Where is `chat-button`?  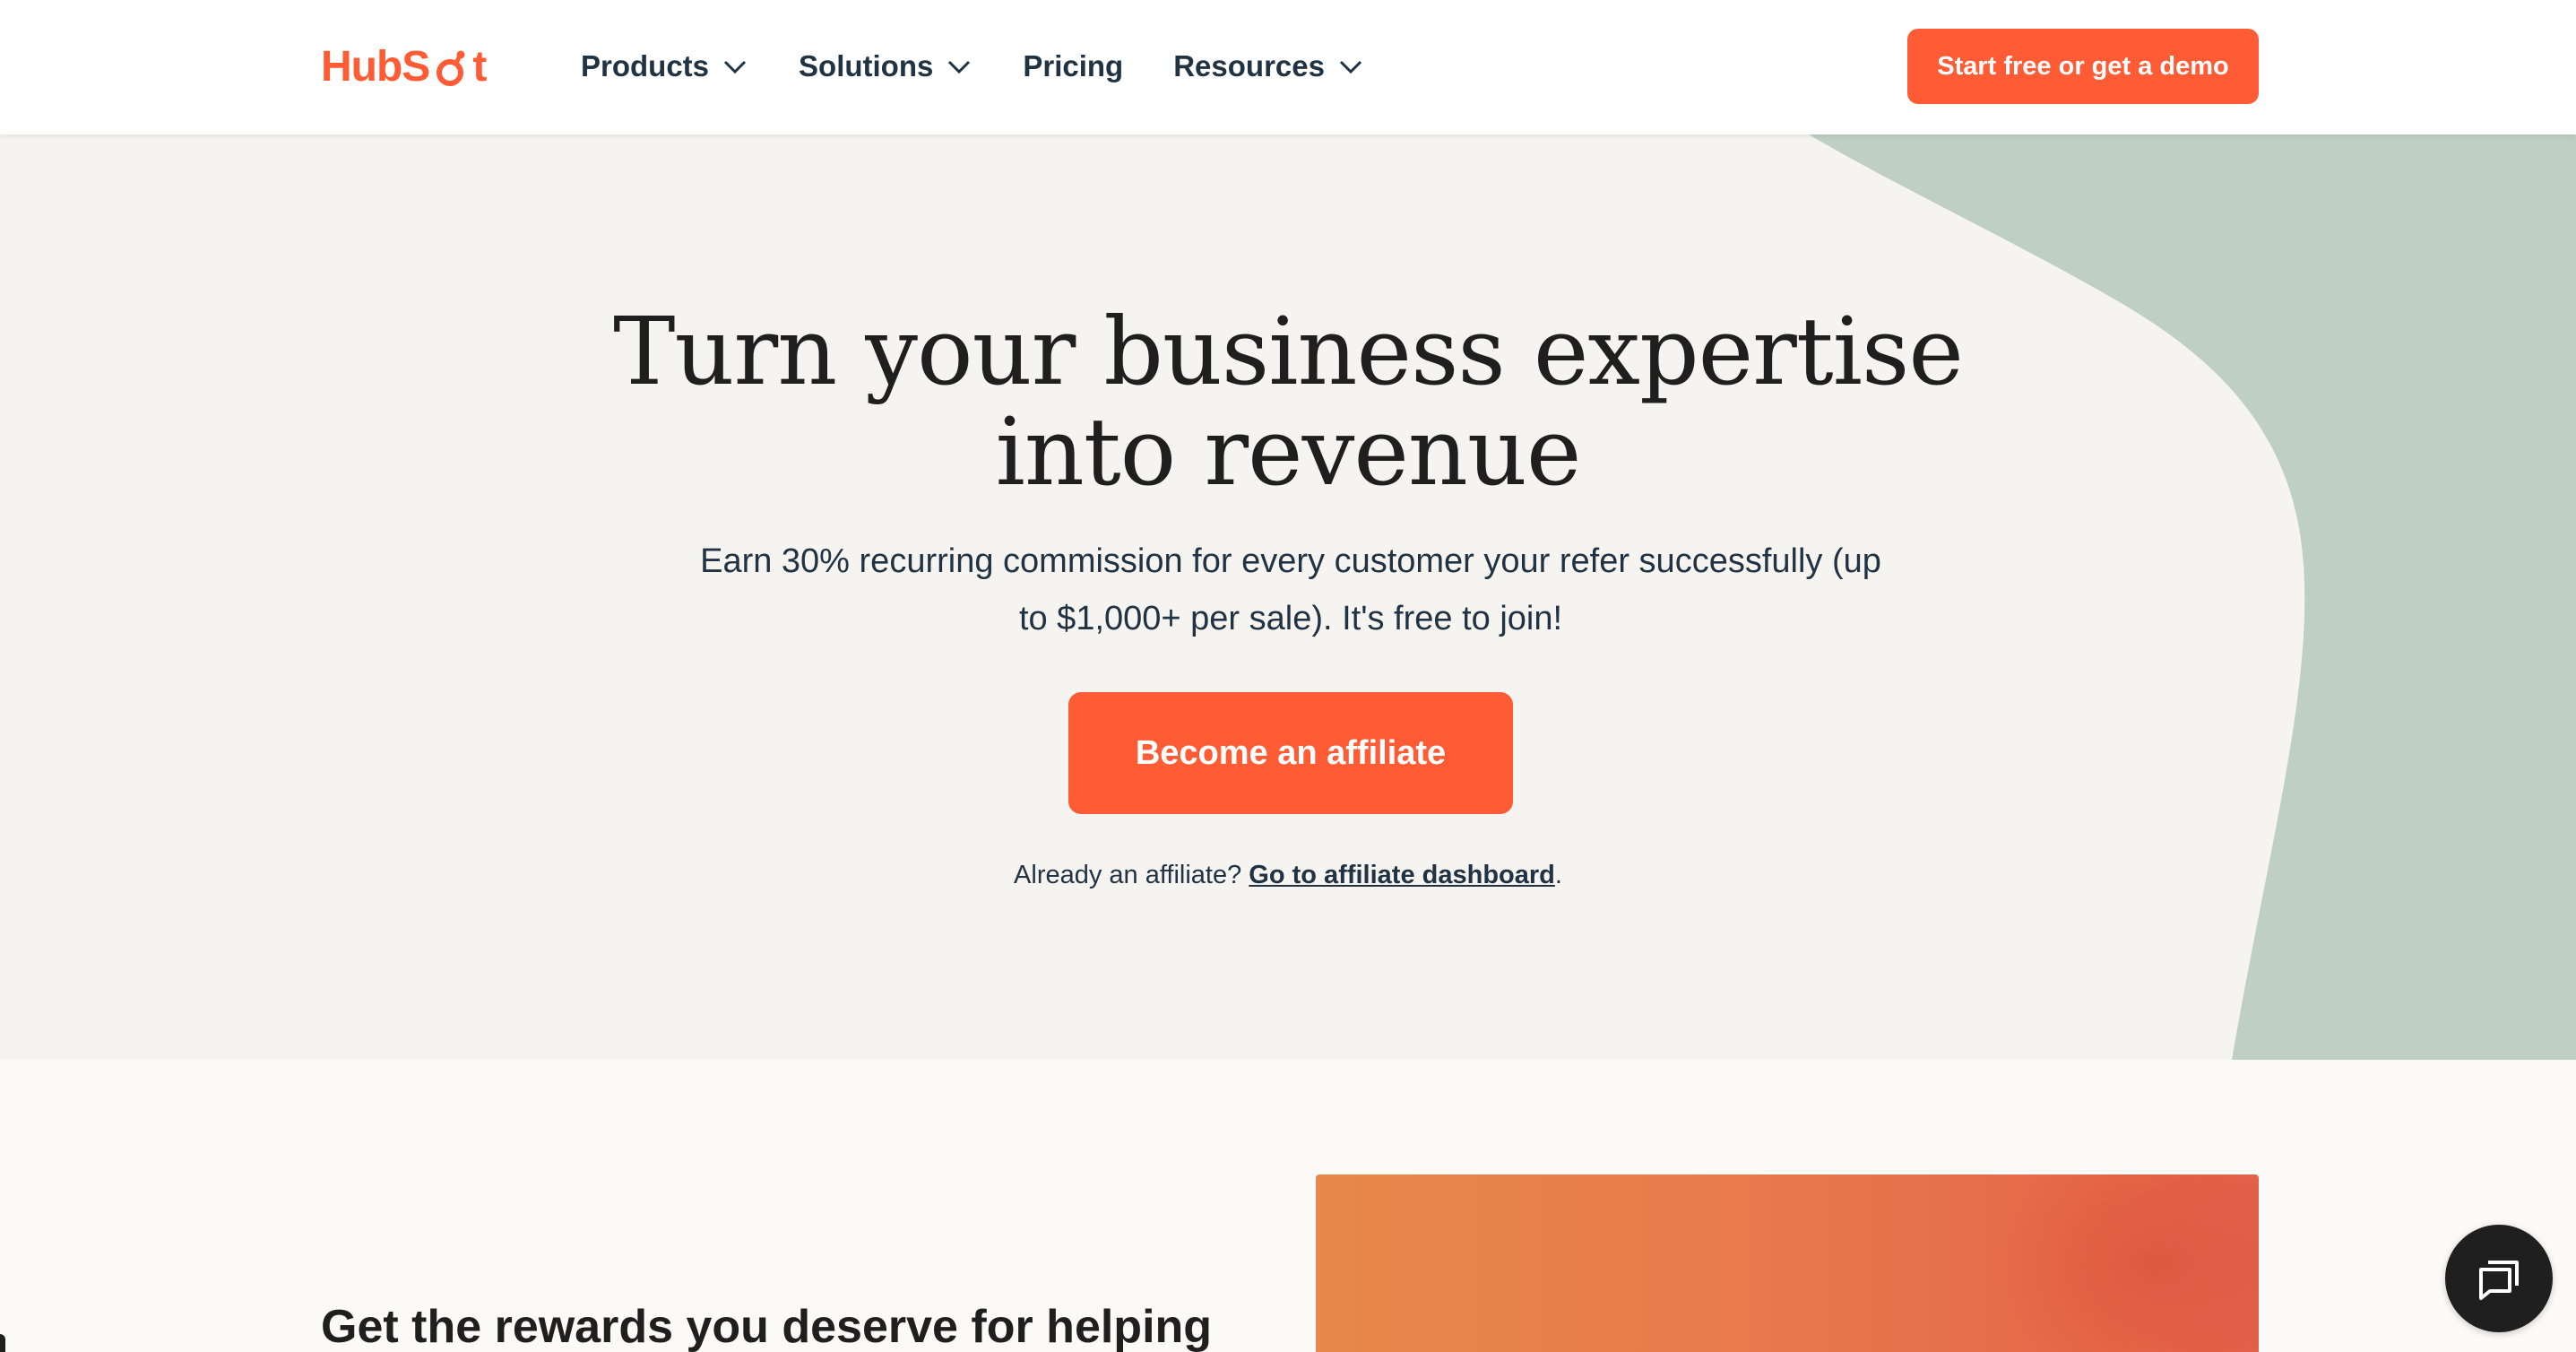 chat-button is located at coordinates (2499, 1278).